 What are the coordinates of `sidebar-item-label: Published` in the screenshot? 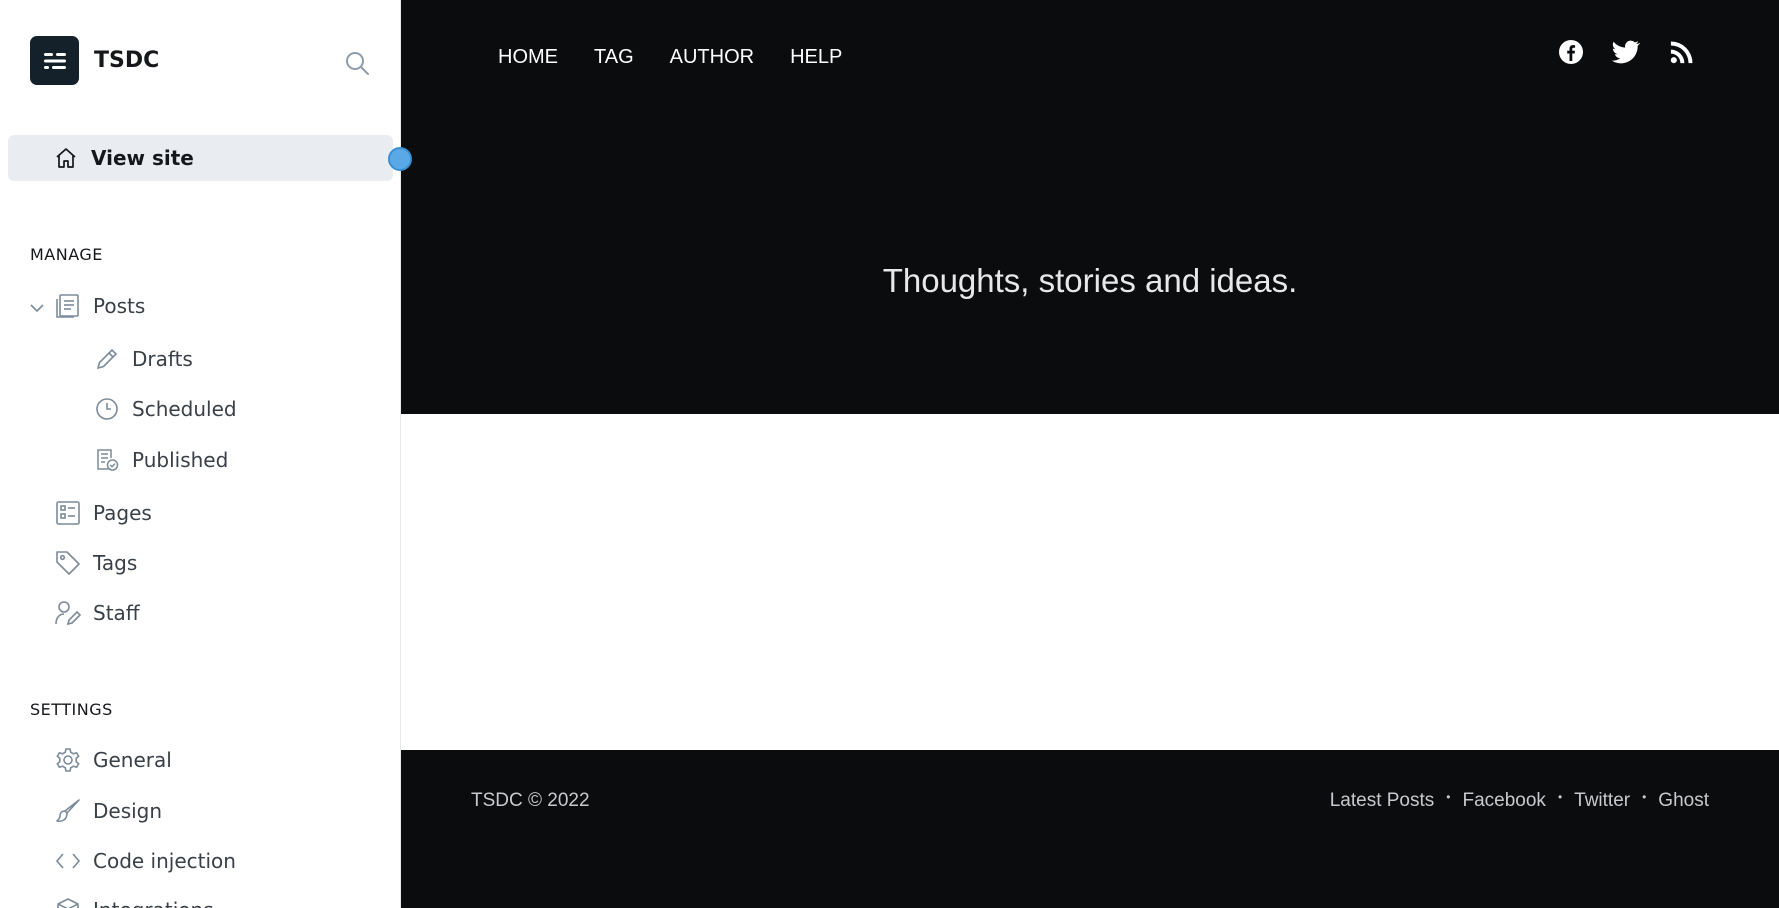 It's located at (180, 460).